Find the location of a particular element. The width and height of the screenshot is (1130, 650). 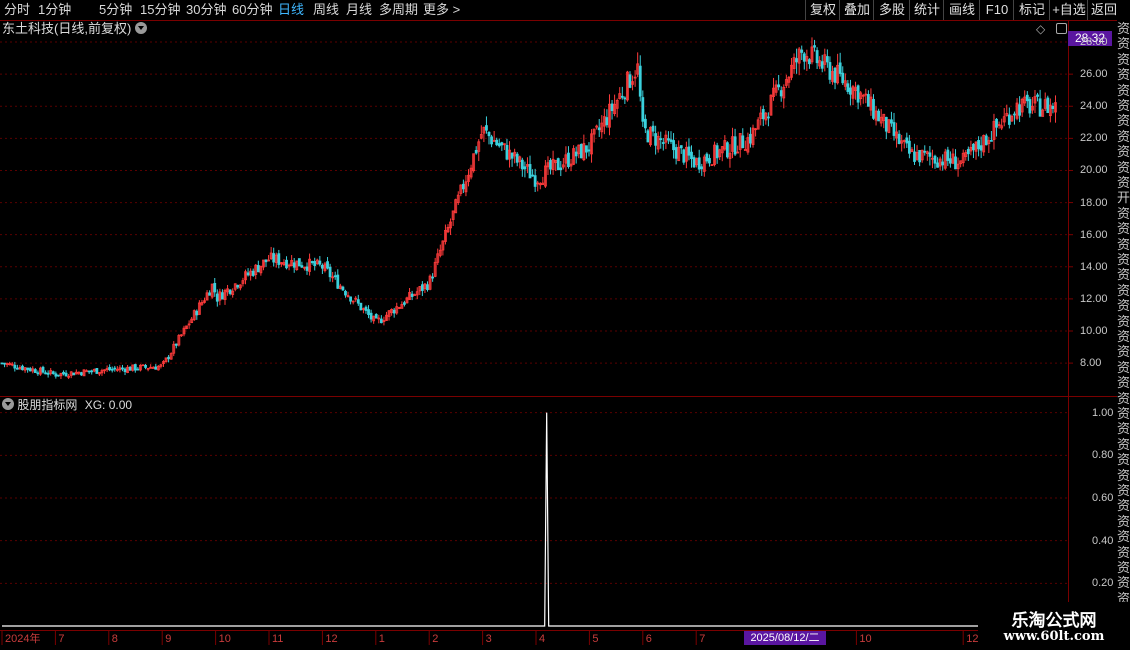

maximize-icon is located at coordinates (1061, 28).